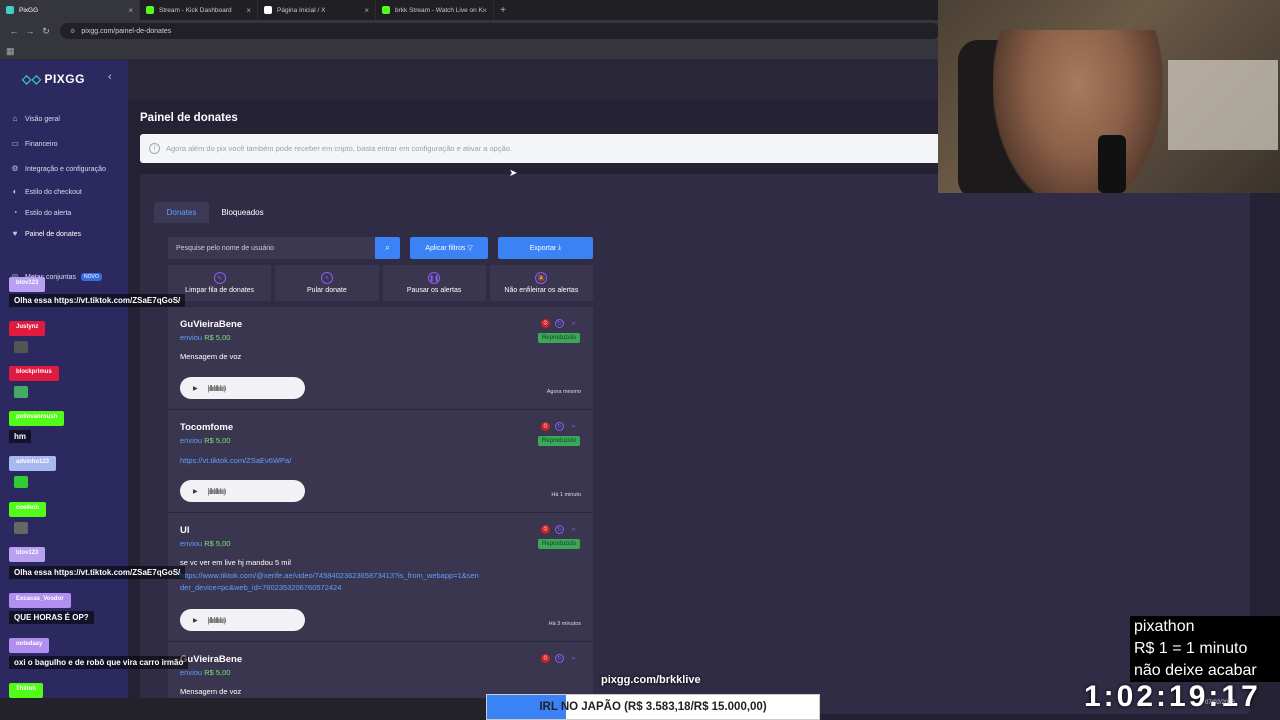 The image size is (1280, 720). Describe the element at coordinates (541, 283) in the screenshot. I see `action-button: 🔕 Não enfileirar os alertas` at that location.